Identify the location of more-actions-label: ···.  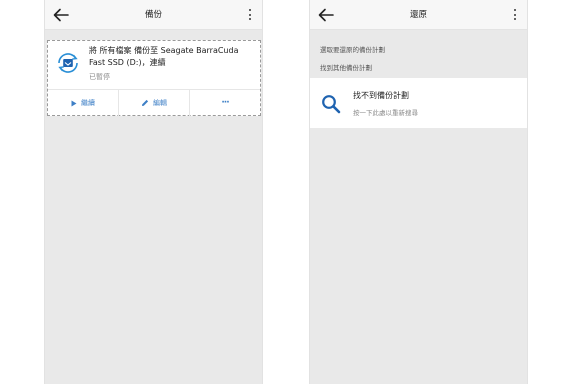
(225, 103).